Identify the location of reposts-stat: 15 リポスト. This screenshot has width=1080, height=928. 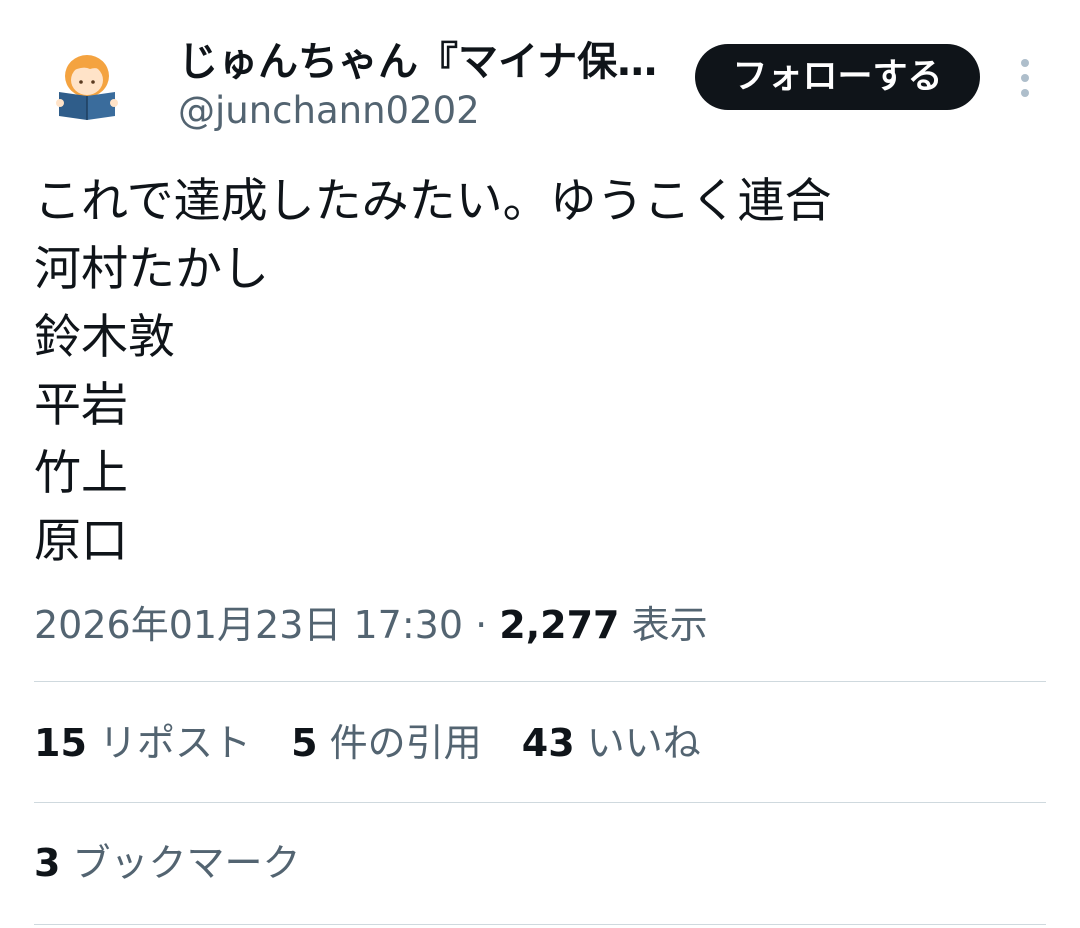
(142, 743).